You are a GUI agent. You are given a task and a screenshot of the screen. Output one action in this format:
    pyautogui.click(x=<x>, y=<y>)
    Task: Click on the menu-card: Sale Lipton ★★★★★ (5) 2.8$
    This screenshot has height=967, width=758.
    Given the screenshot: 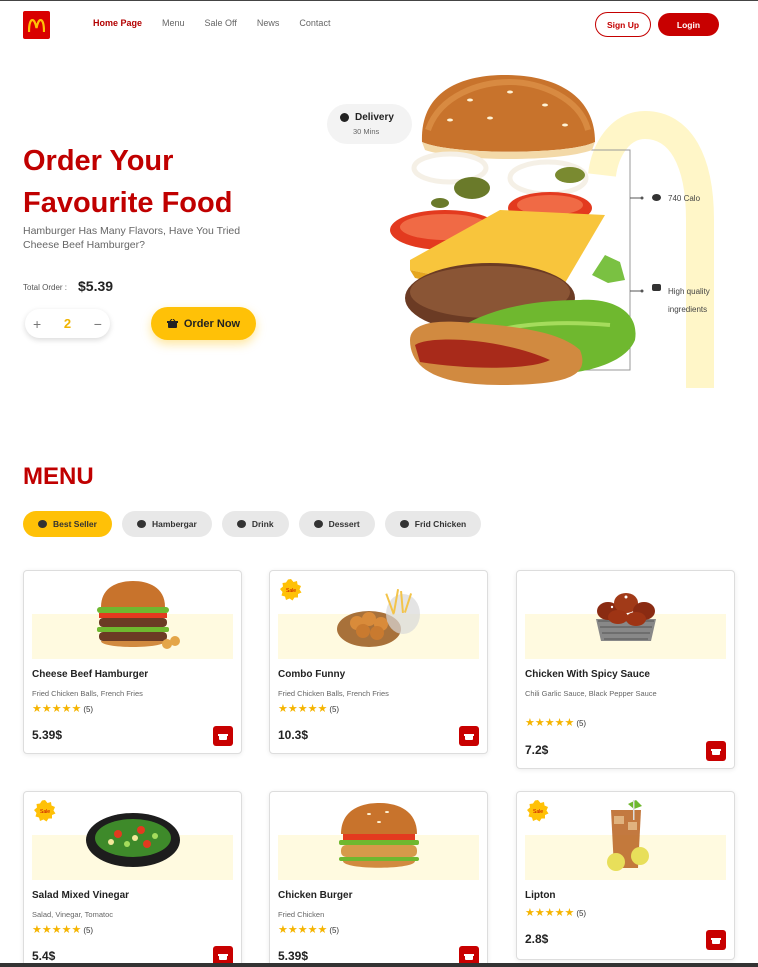 What is the action you would take?
    pyautogui.click(x=625, y=875)
    